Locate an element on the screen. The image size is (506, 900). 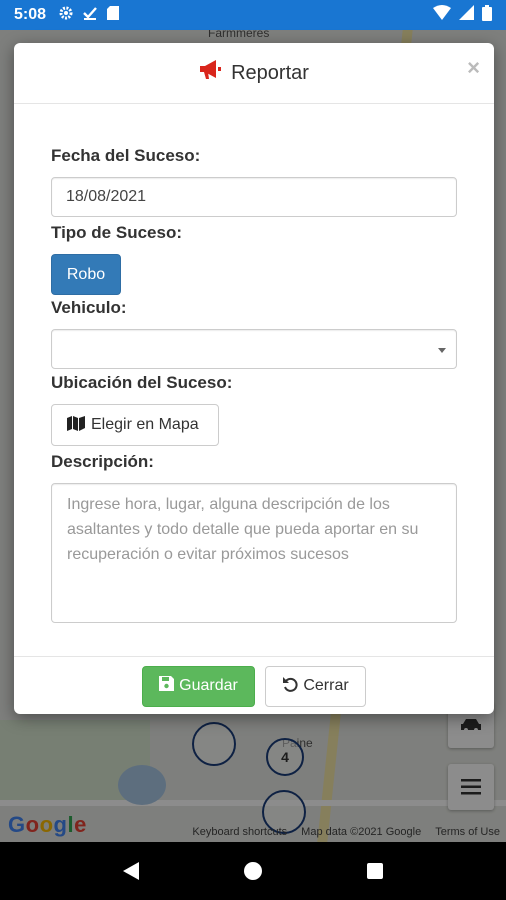
cerrar-label: Cerrar is located at coordinates (326, 685).